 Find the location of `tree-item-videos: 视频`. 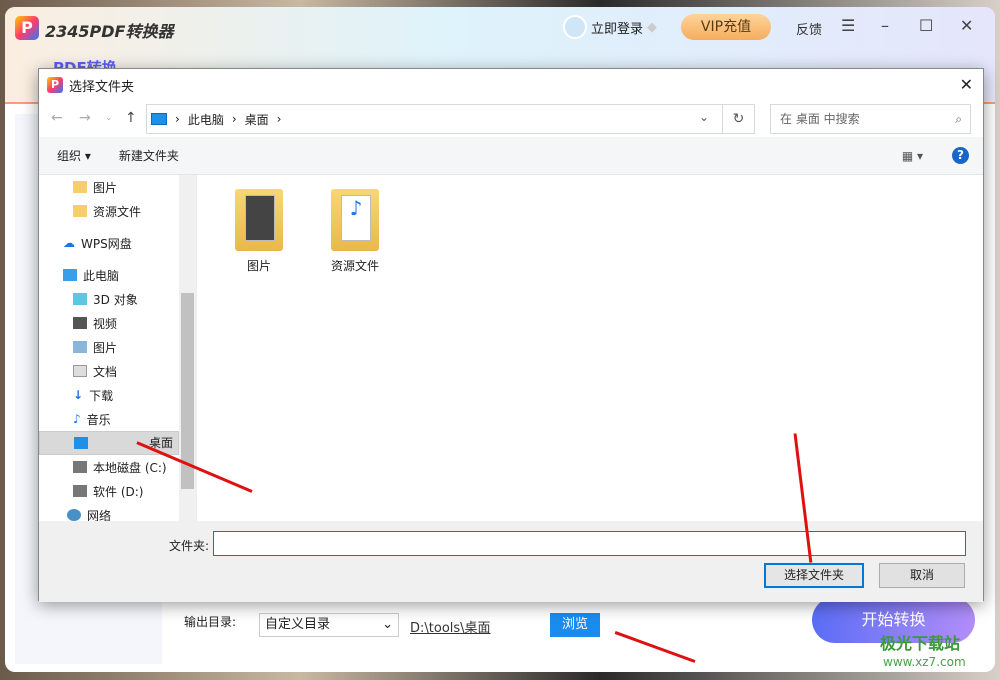

tree-item-videos: 视频 is located at coordinates (117, 323).